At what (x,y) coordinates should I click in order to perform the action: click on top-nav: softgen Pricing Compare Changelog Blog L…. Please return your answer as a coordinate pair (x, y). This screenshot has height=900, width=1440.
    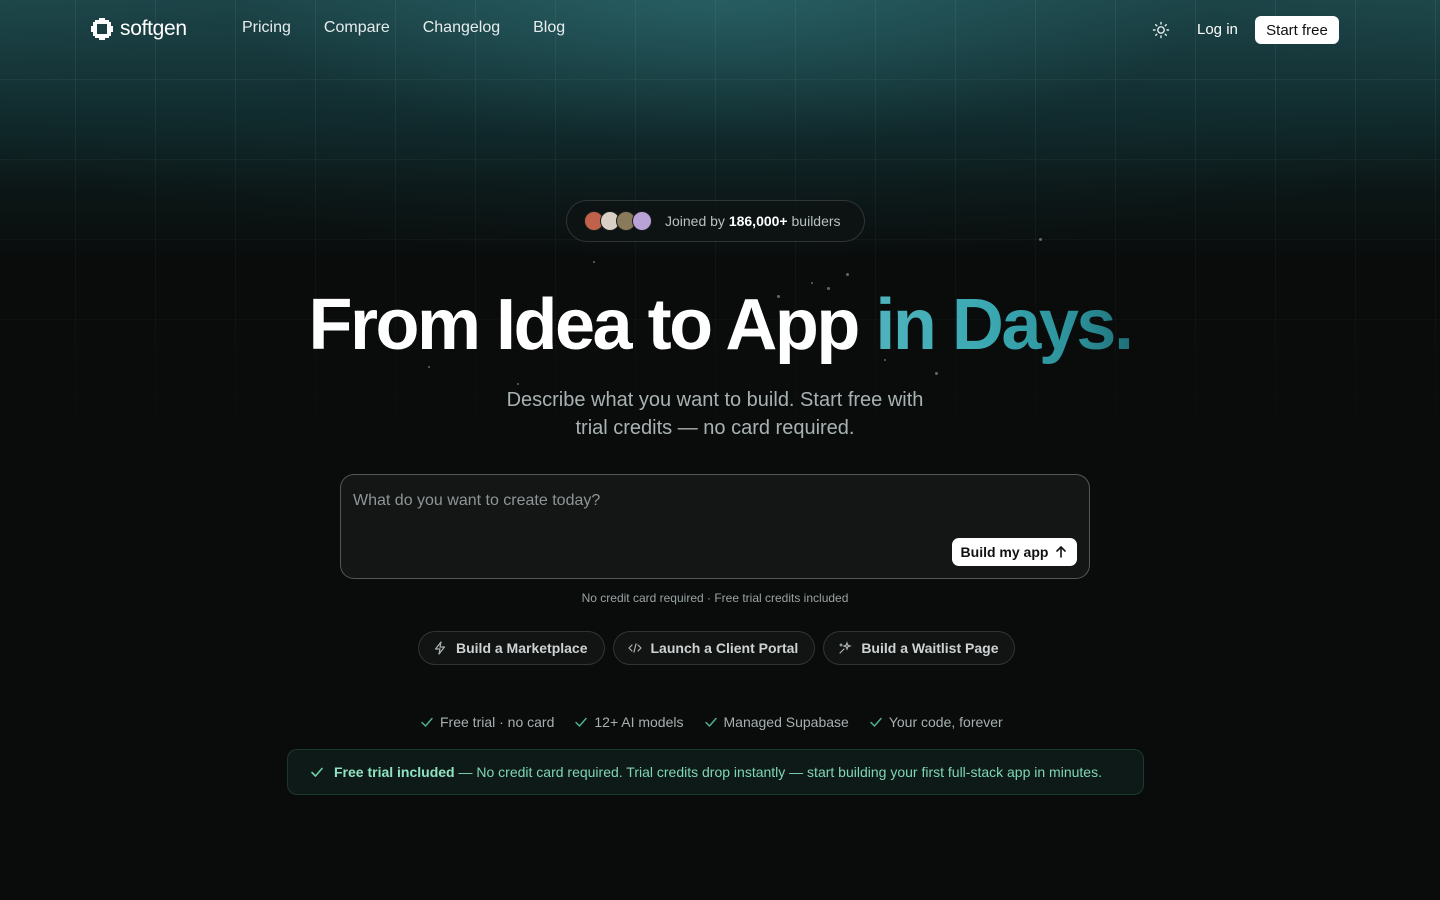
    Looking at the image, I should click on (720, 30).